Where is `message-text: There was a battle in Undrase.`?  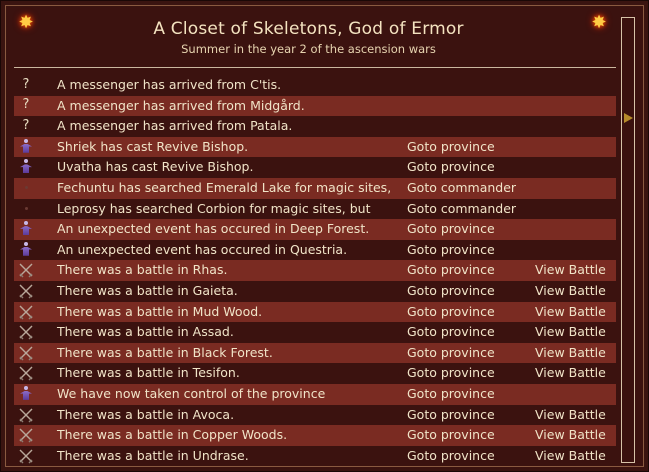 message-text: There was a battle in Undrase. is located at coordinates (153, 455).